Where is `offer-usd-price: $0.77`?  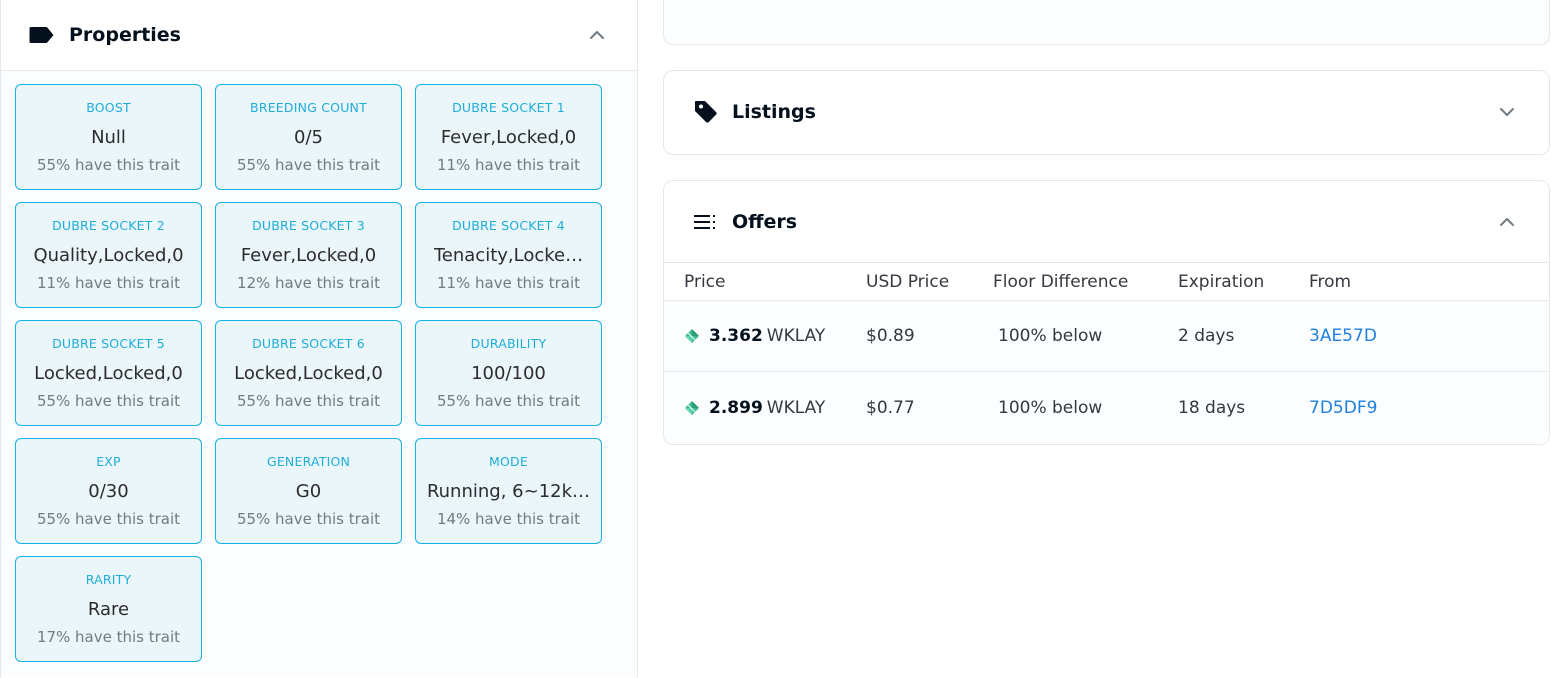
offer-usd-price: $0.77 is located at coordinates (890, 407).